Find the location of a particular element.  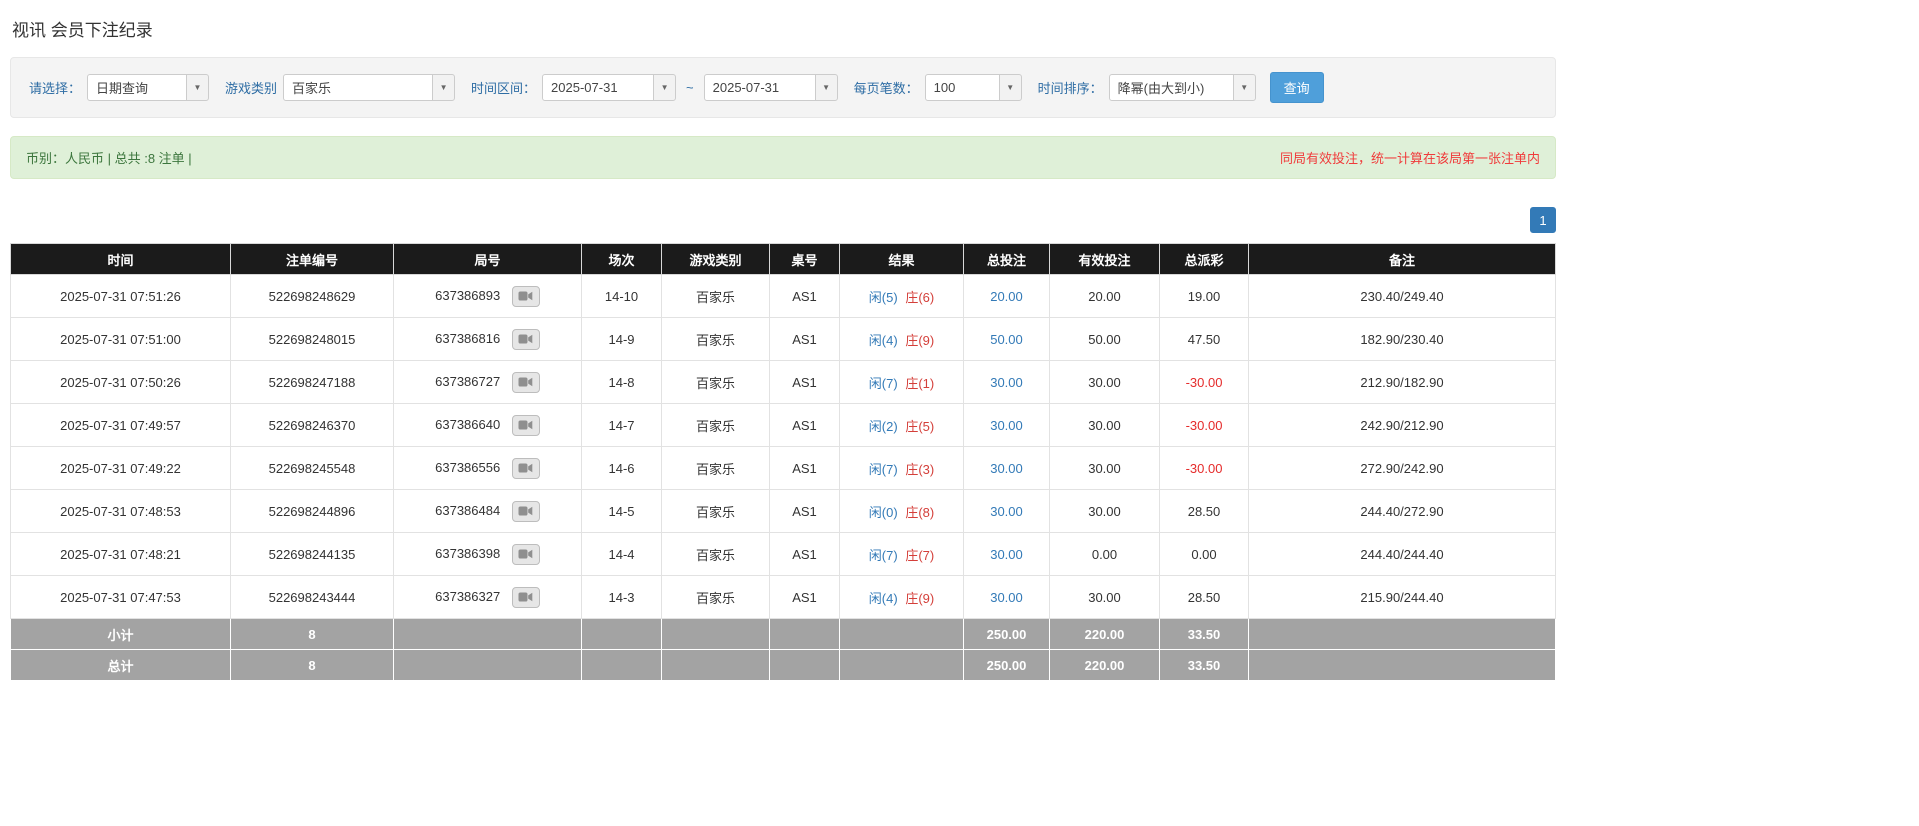

game-type-combobox: ▼ is located at coordinates (369, 87).